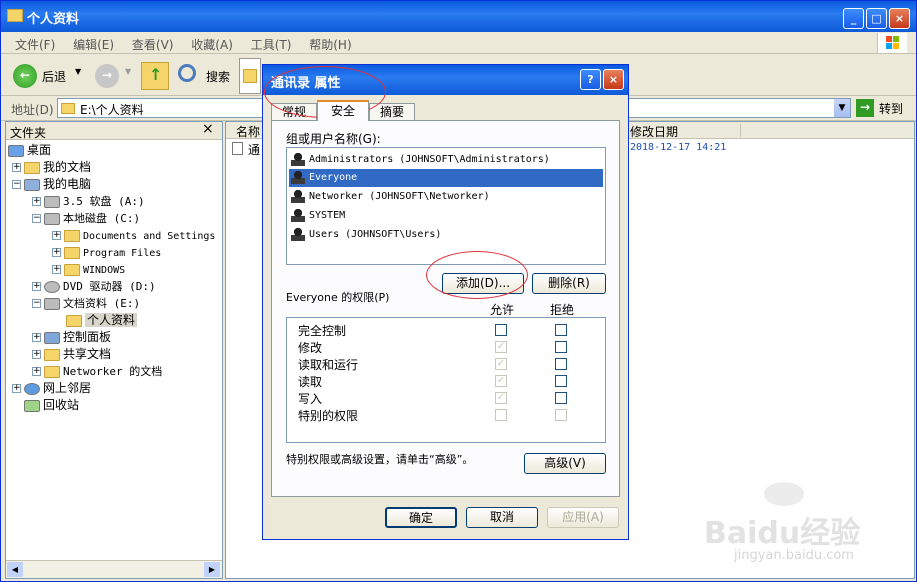 This screenshot has height=582, width=917. I want to click on deny-full-control-checkbox, so click(561, 330).